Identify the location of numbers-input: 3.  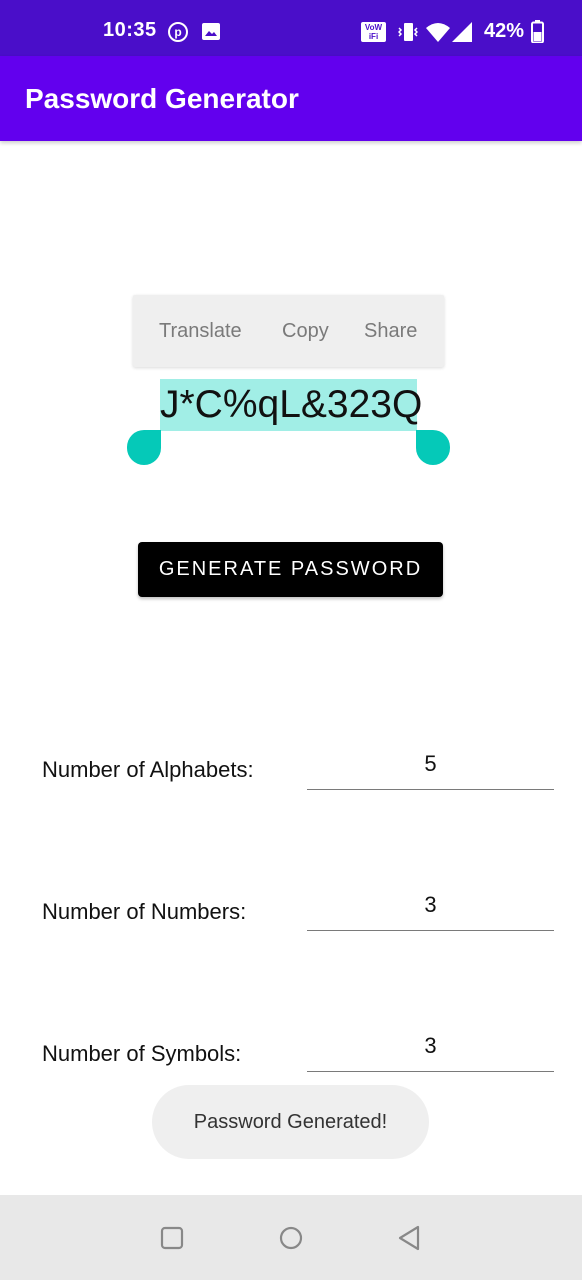
(430, 910).